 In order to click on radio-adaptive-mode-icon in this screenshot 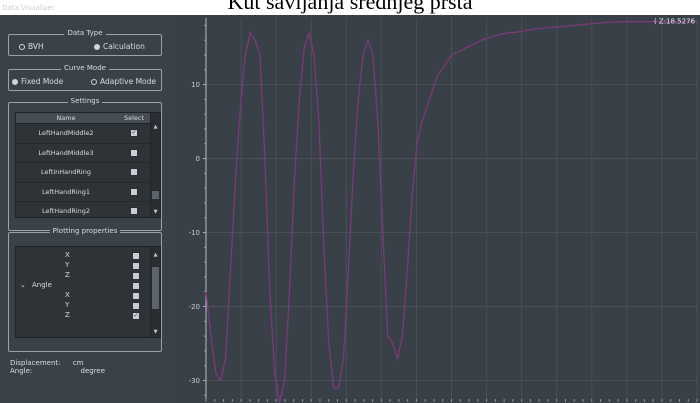, I will do `click(94, 81)`.